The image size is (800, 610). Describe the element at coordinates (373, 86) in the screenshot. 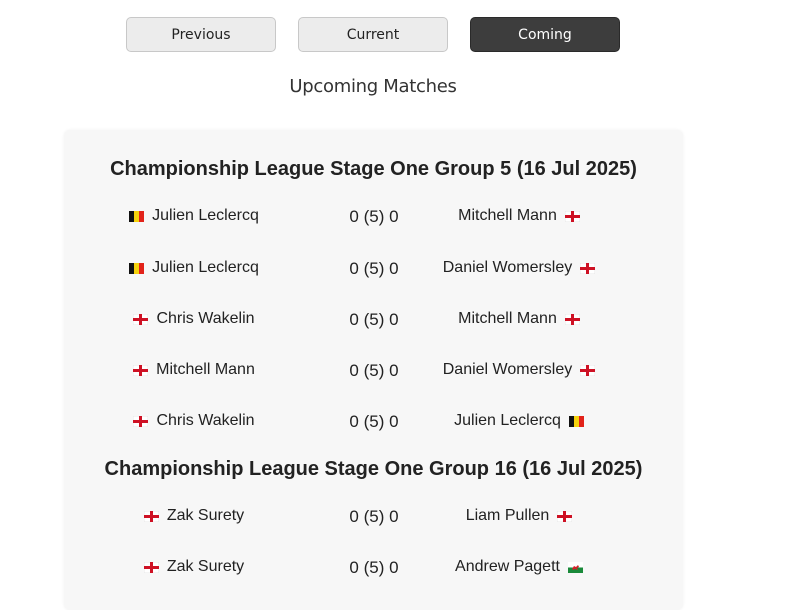

I see `section-title: Upcoming Matches` at that location.